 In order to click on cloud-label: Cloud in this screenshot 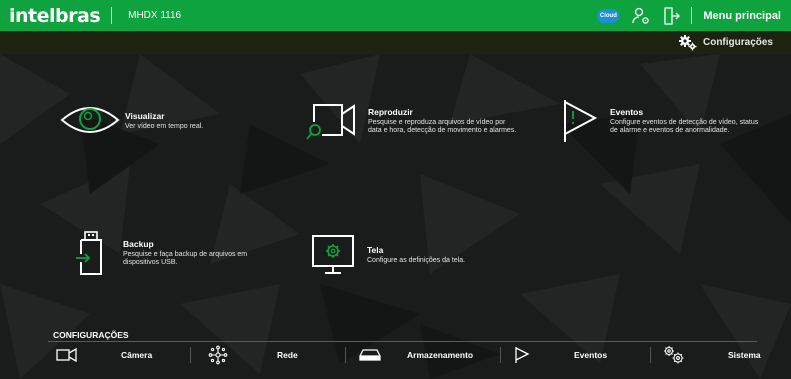, I will do `click(608, 15)`.